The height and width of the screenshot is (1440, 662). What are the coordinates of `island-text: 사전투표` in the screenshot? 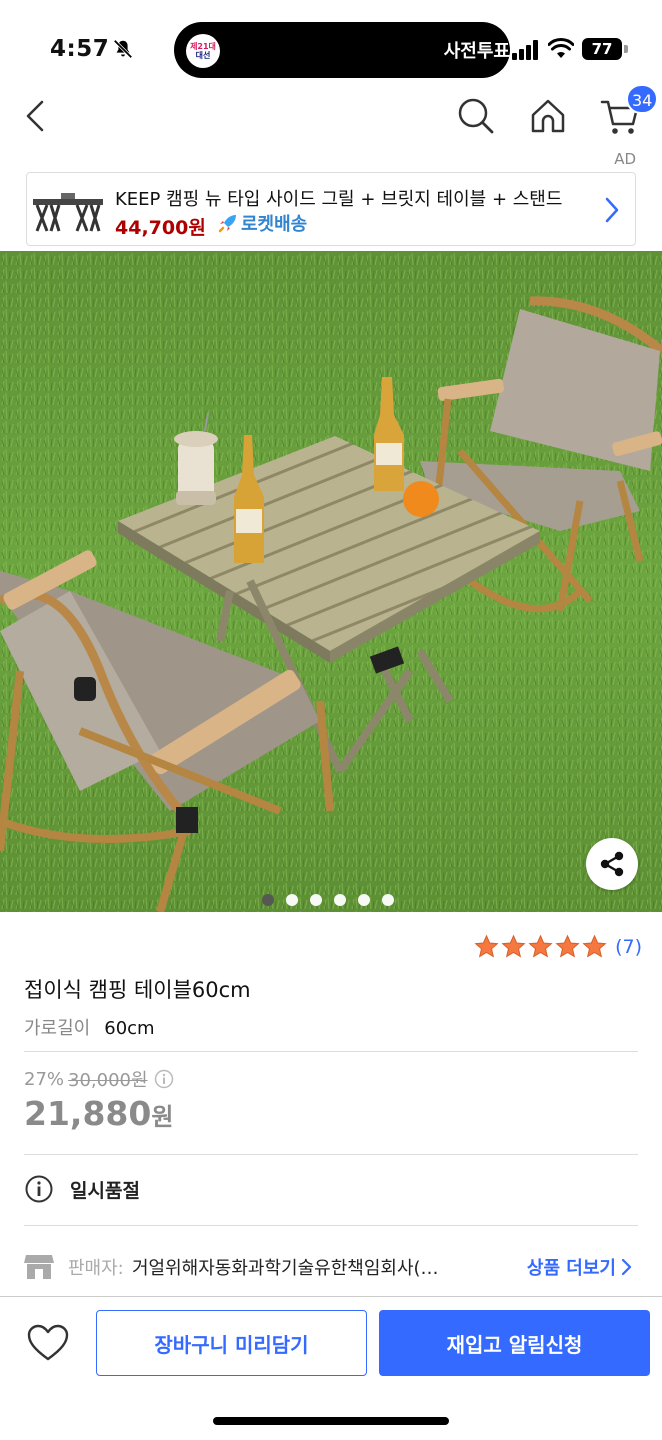 It's located at (476, 51).